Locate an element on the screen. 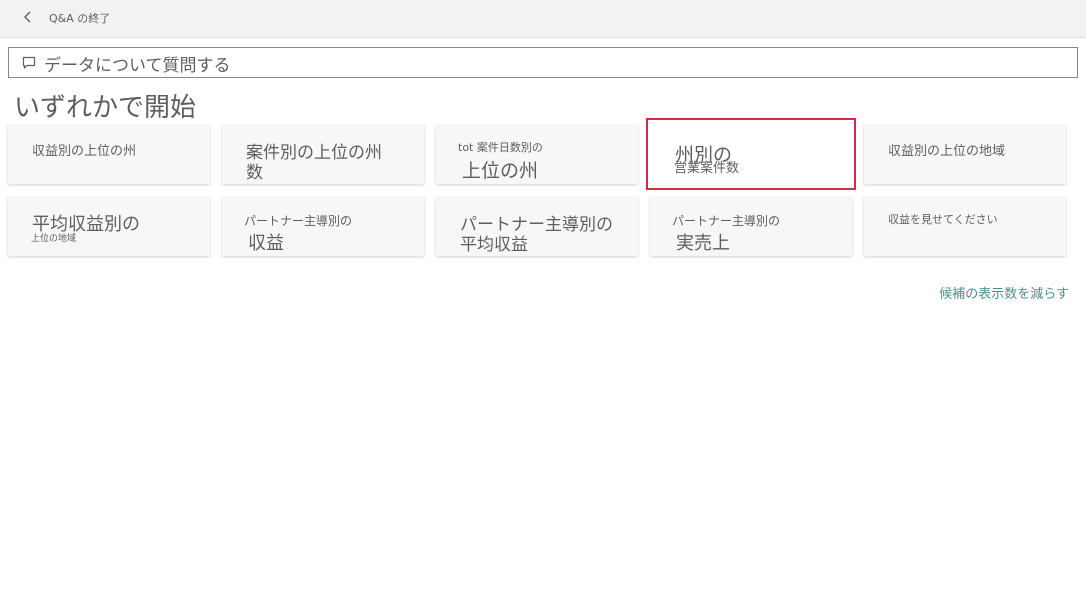 This screenshot has height=594, width=1086. suggestion-card-show-revenue: 収益を見せてください is located at coordinates (965, 226).